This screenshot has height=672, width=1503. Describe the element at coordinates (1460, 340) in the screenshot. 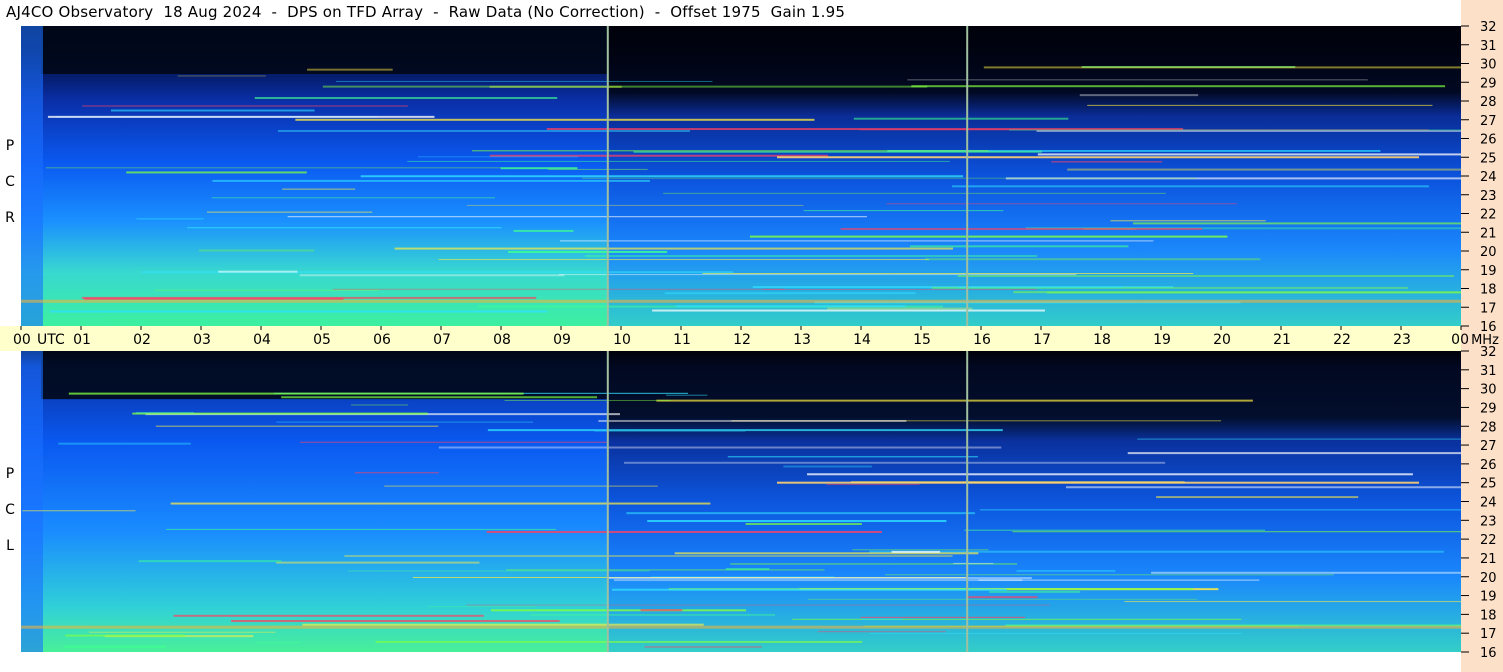

I see `x-tick-label: 00` at that location.